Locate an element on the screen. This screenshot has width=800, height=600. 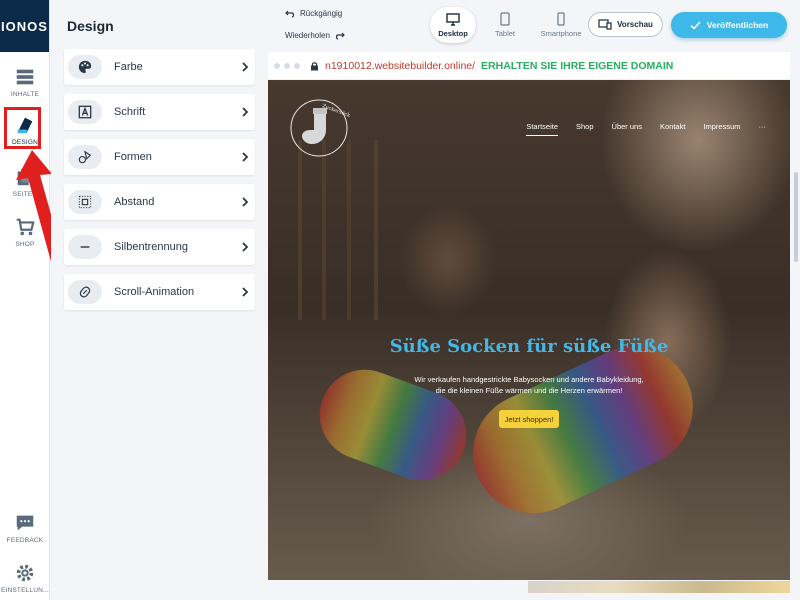
rail-item-inhalte: INHALTE is located at coordinates (25, 84).